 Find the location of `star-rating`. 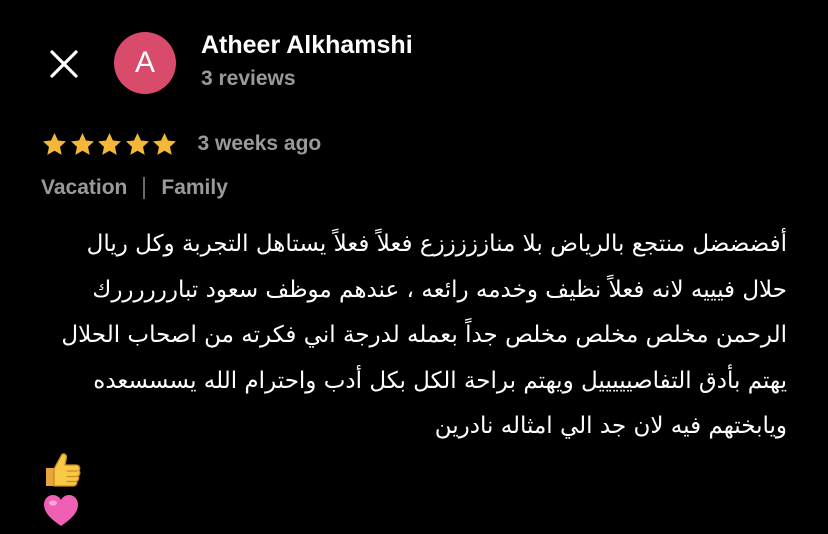

star-rating is located at coordinates (110, 144).